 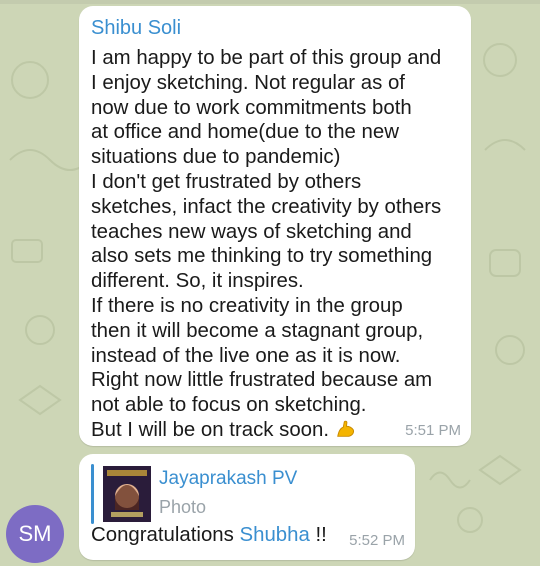 I want to click on reply-bar, so click(x=92, y=494).